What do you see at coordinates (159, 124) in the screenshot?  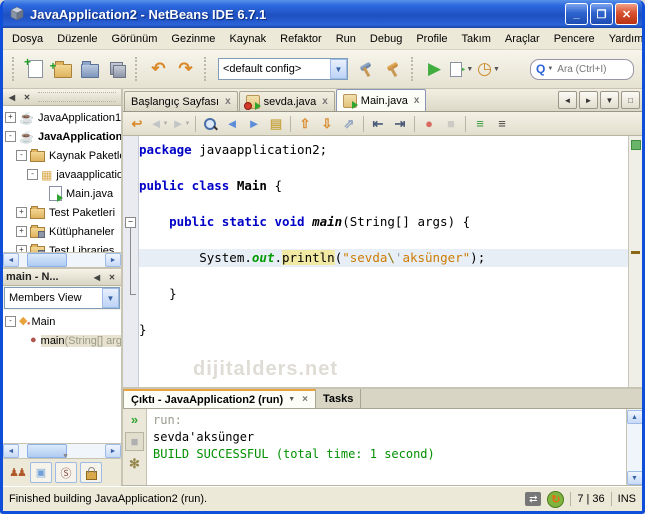 I see `back-button: ◄ ▼` at bounding box center [159, 124].